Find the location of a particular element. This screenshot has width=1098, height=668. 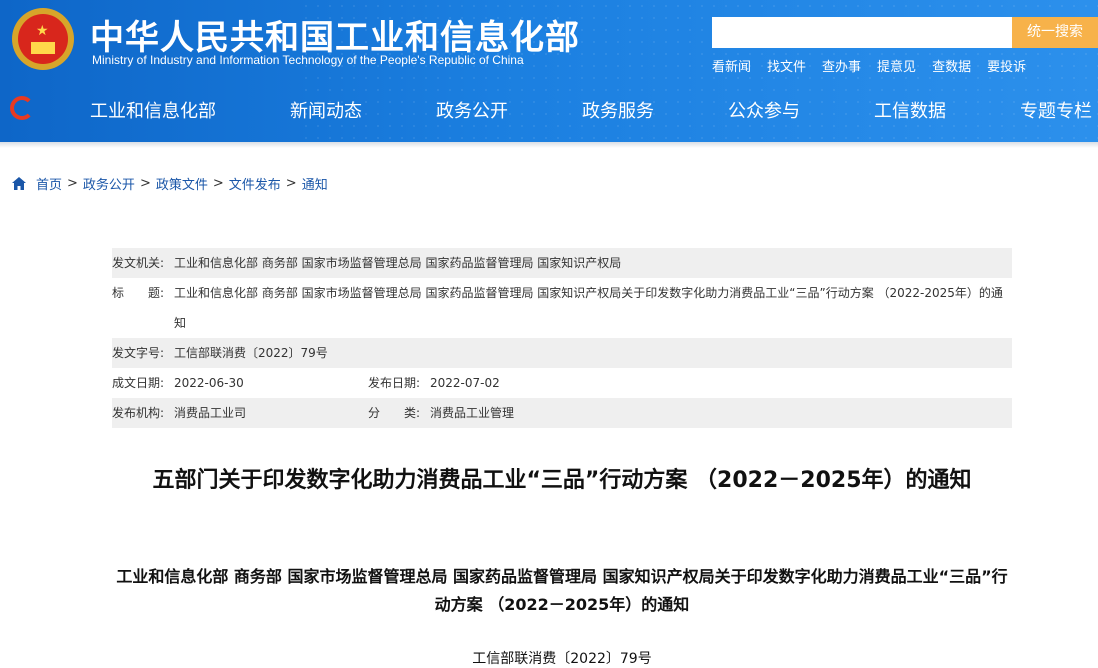

quick-link-complaint: 要投诉 is located at coordinates (1006, 65).